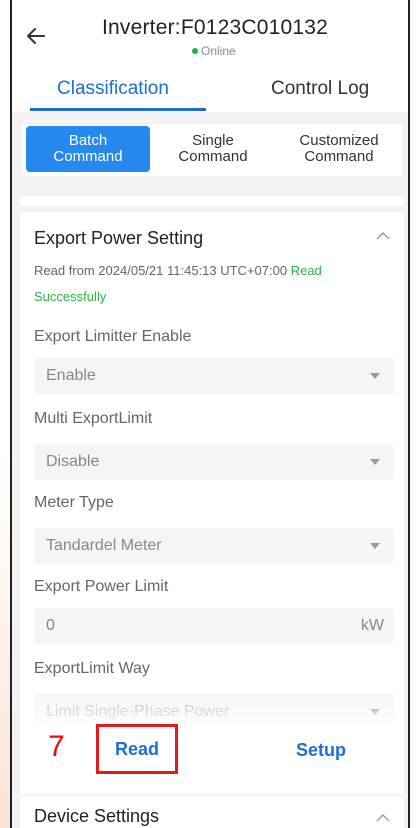 The image size is (418, 828). What do you see at coordinates (214, 376) in the screenshot?
I see `export-limiter-select: Enable` at bounding box center [214, 376].